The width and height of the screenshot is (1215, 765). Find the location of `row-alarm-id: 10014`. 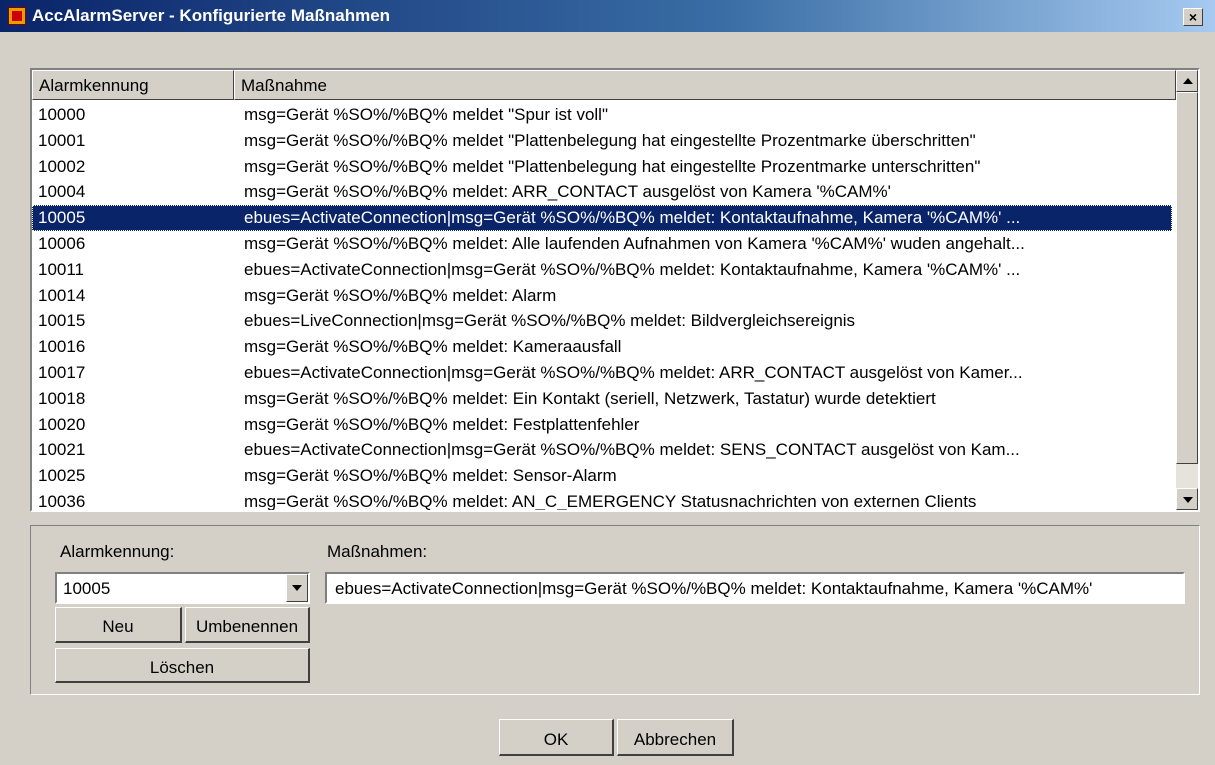

row-alarm-id: 10014 is located at coordinates (62, 295).